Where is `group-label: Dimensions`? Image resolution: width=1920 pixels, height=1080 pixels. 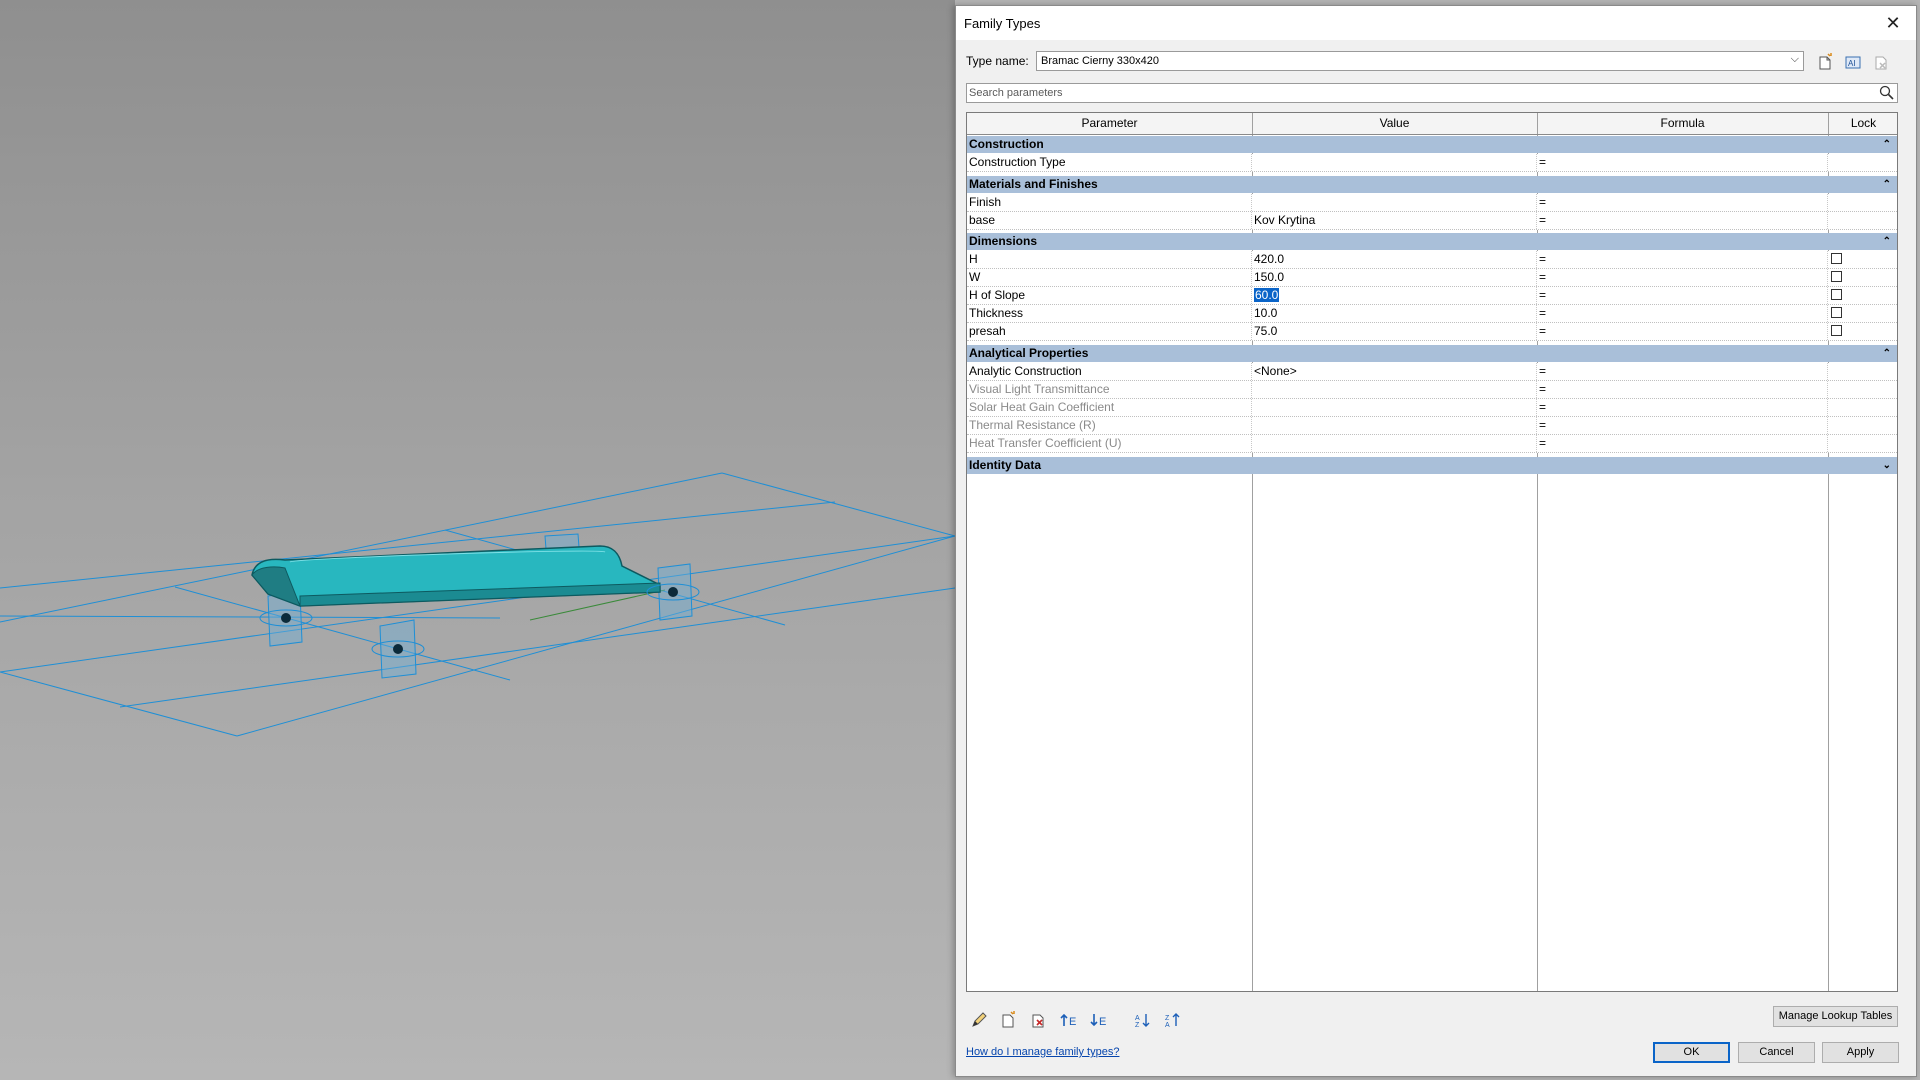
group-label: Dimensions is located at coordinates (1003, 241).